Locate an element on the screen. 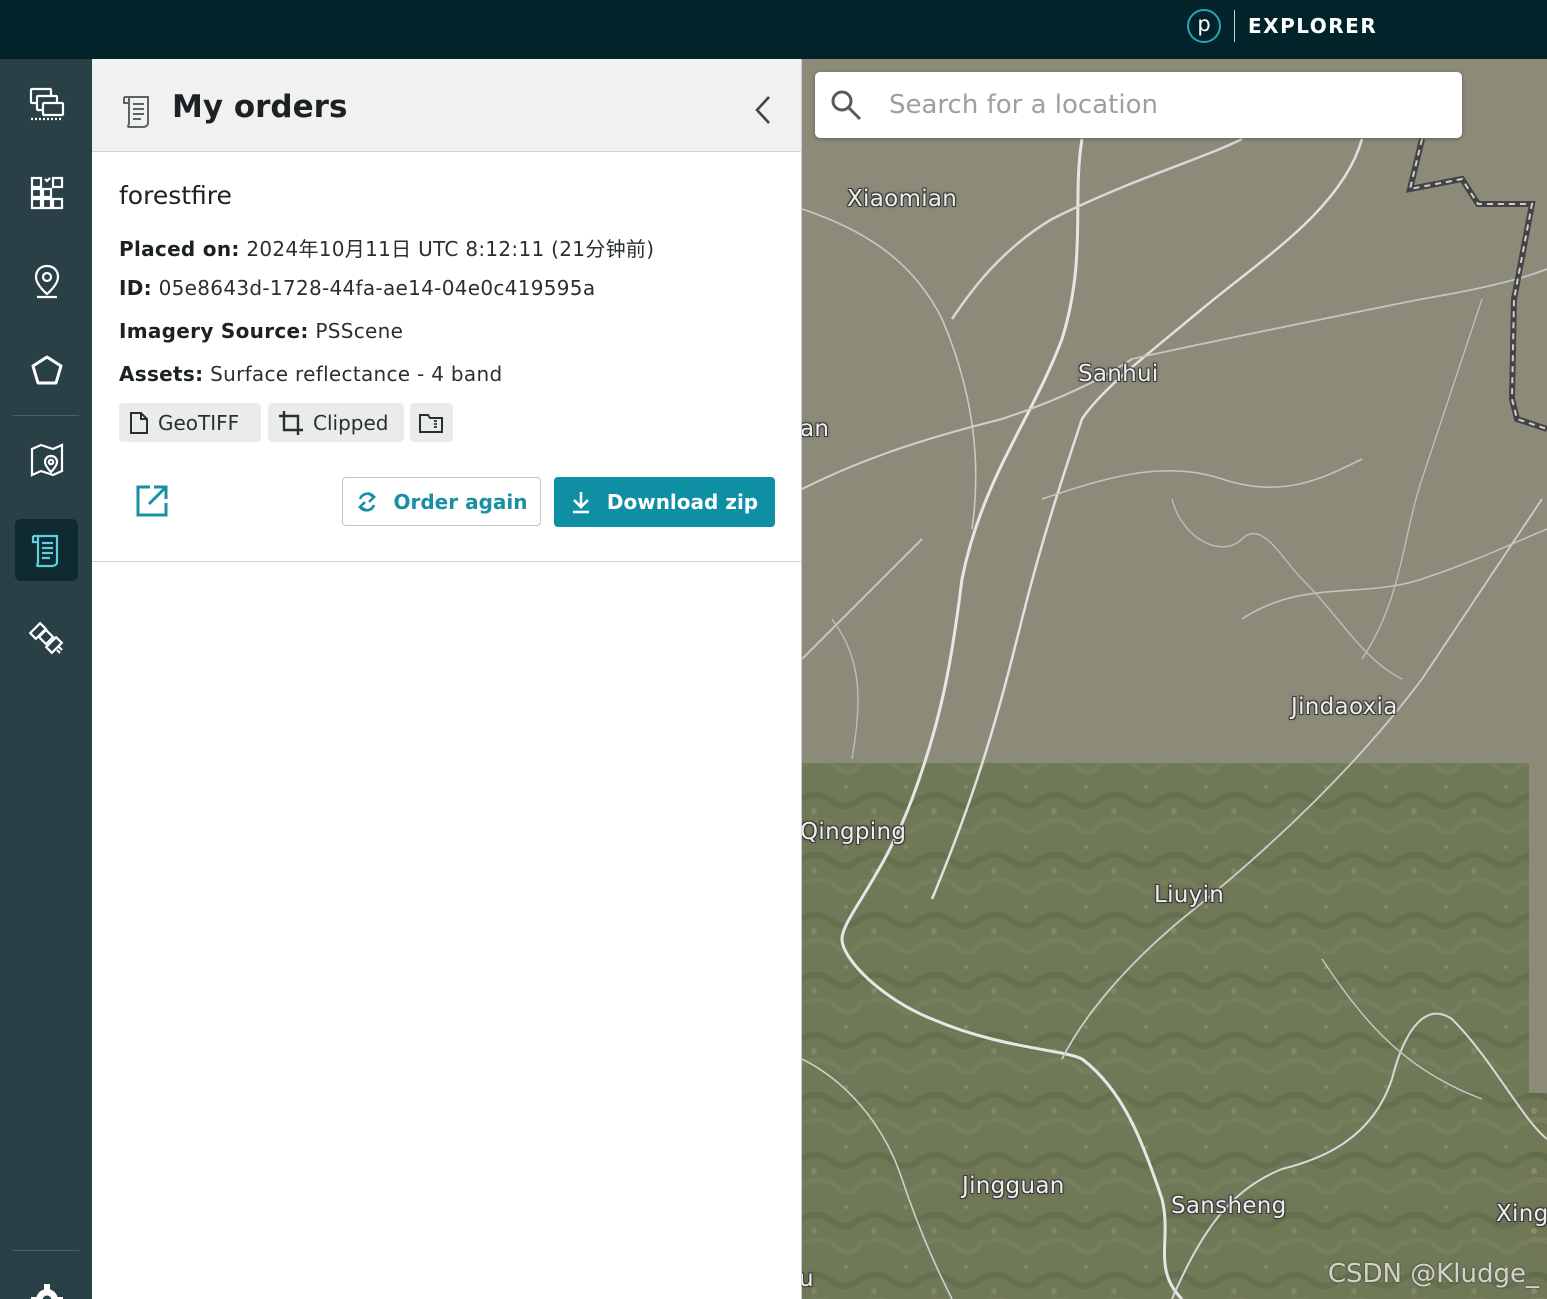 The width and height of the screenshot is (1547, 1299). folder-zip-icon is located at coordinates (431, 423).